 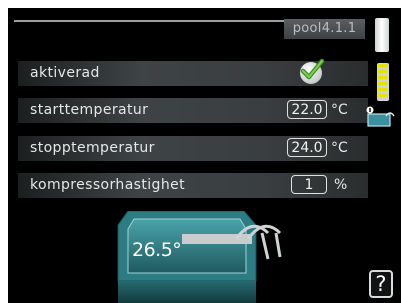 What do you see at coordinates (193, 148) in the screenshot?
I see `setting-row-stopptemperatur: stopptemperatur 24.0 °C` at bounding box center [193, 148].